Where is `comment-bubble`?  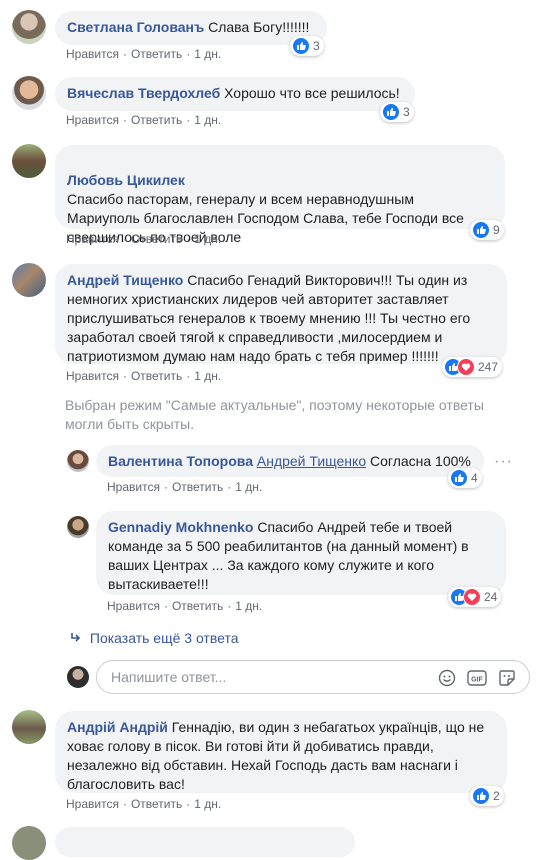
comment-bubble is located at coordinates (205, 842).